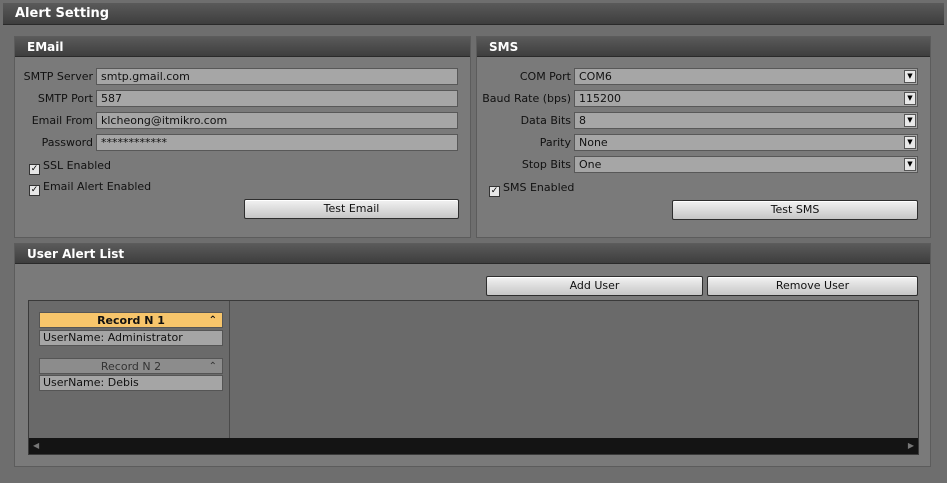 The width and height of the screenshot is (947, 483). Describe the element at coordinates (746, 142) in the screenshot. I see `parity-select: None ▼` at that location.